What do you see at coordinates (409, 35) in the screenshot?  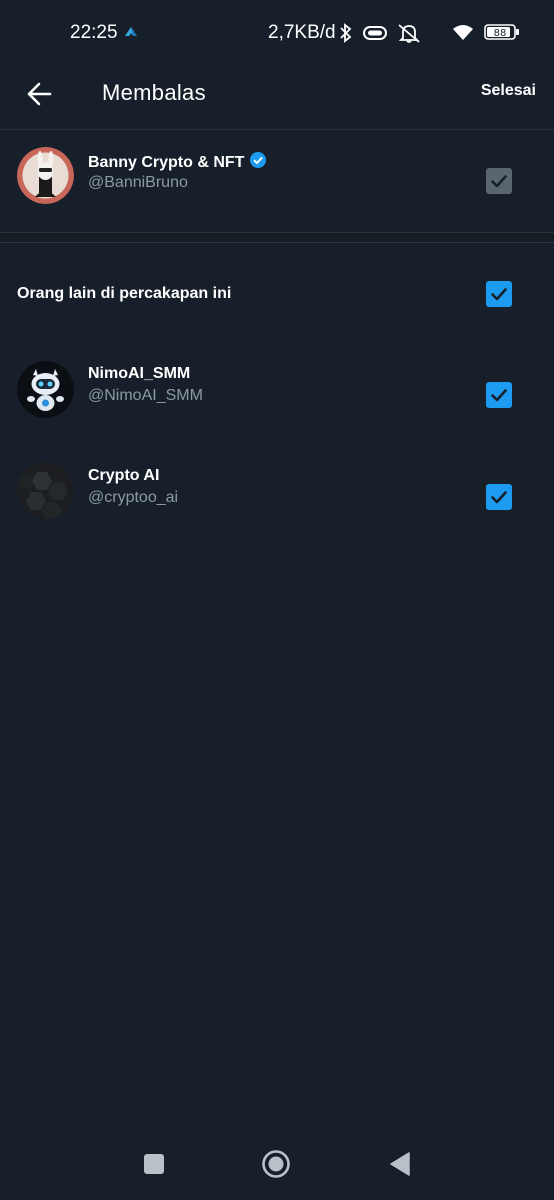 I see `mute-icon` at bounding box center [409, 35].